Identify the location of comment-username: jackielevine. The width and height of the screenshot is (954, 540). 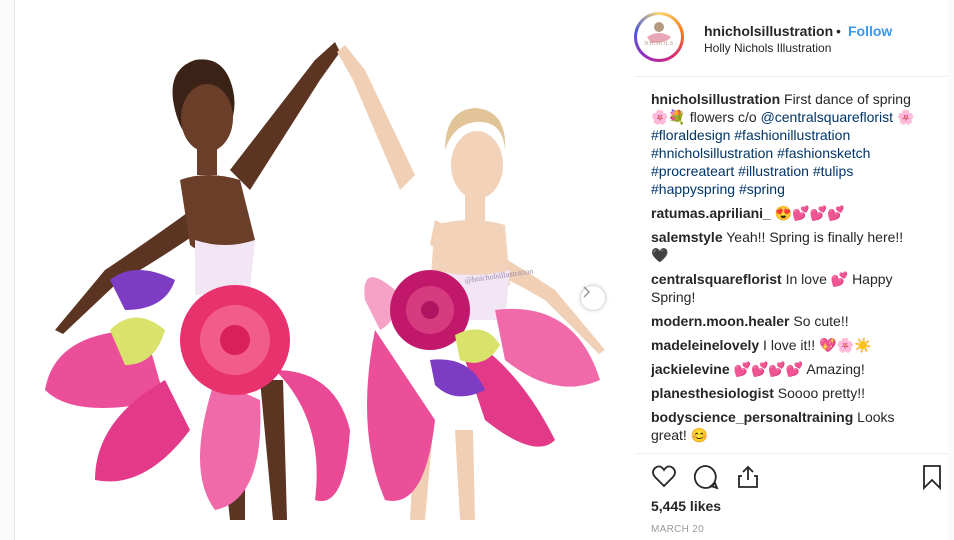
(690, 369).